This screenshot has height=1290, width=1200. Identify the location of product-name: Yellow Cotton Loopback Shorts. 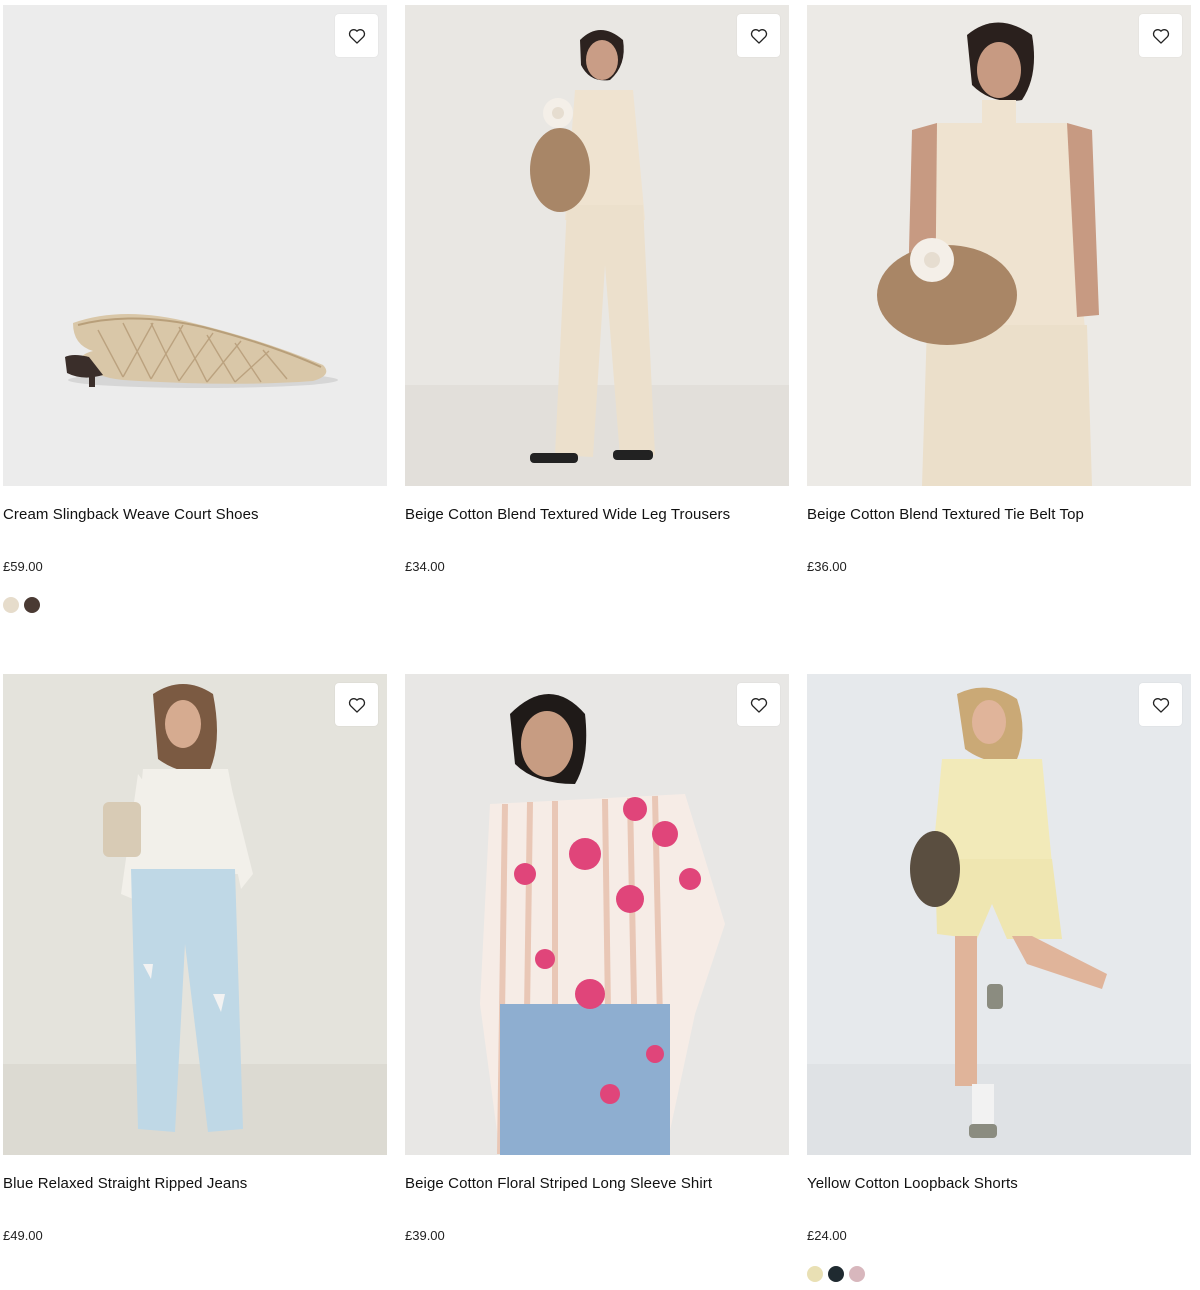
(999, 1184).